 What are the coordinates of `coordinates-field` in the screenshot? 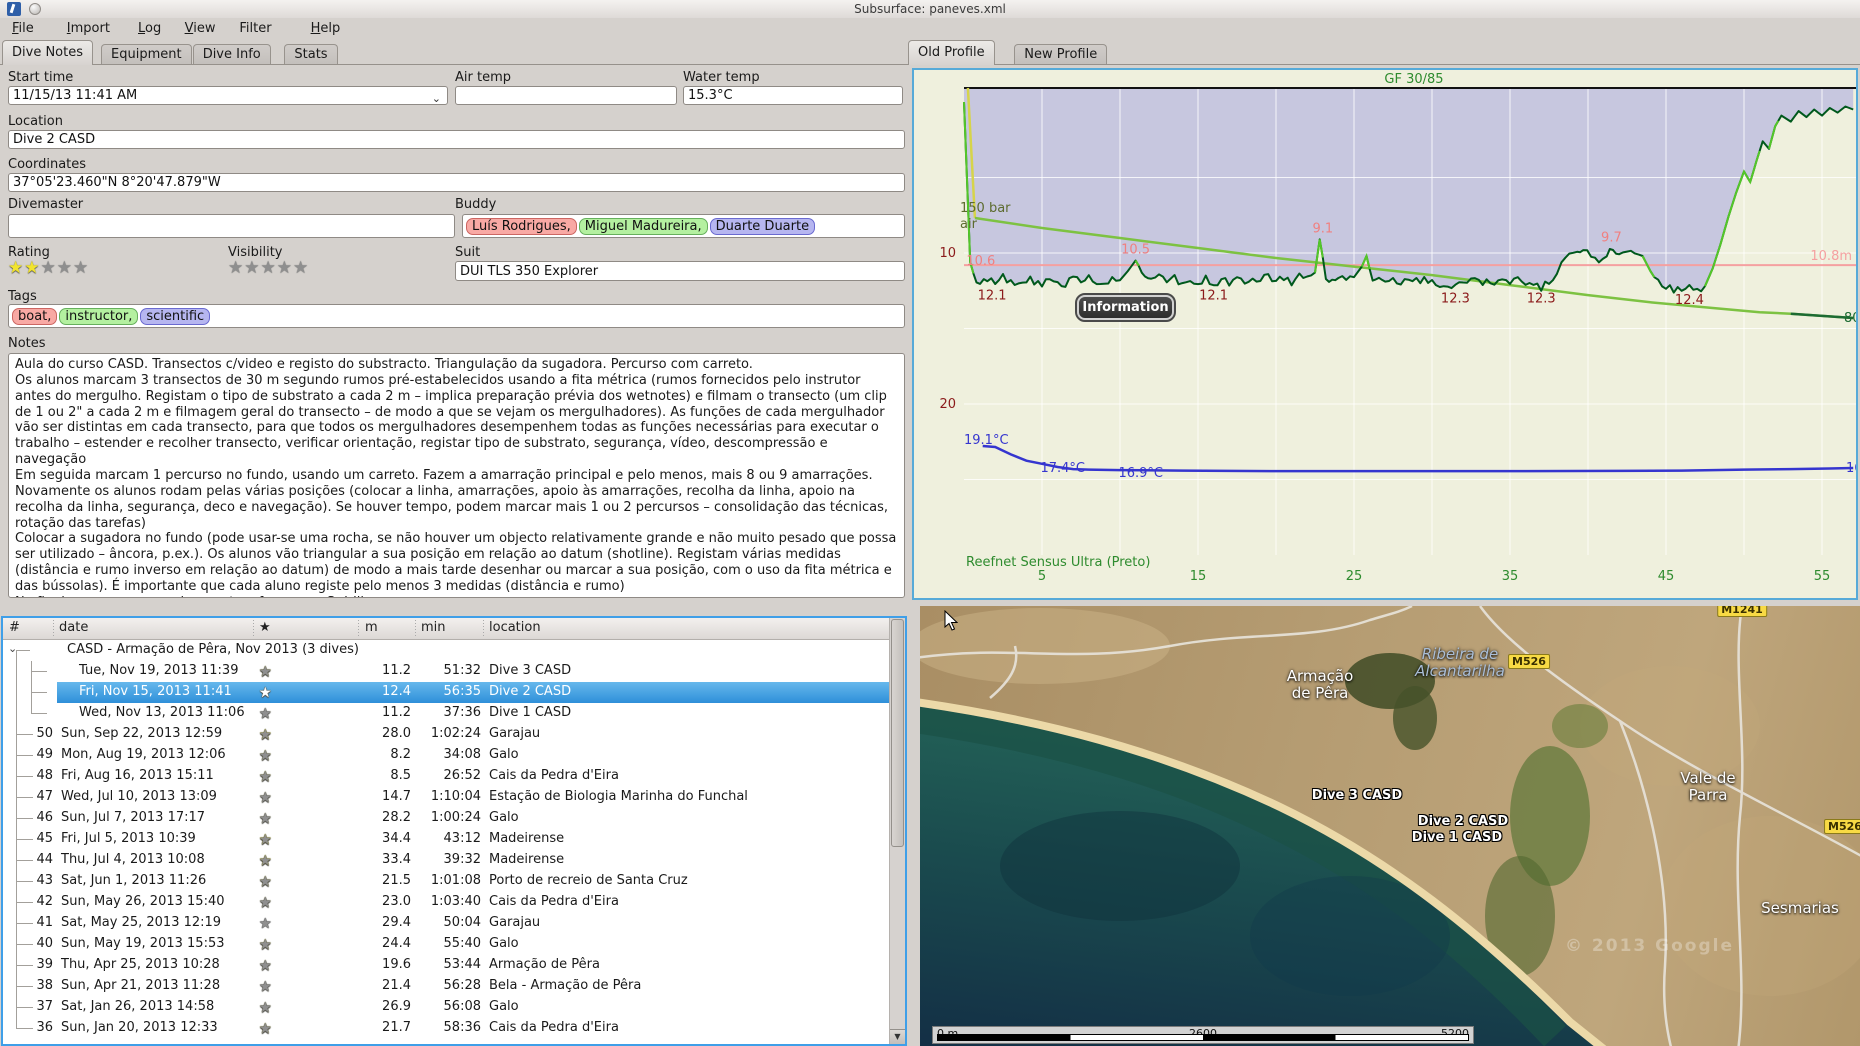 It's located at (456, 182).